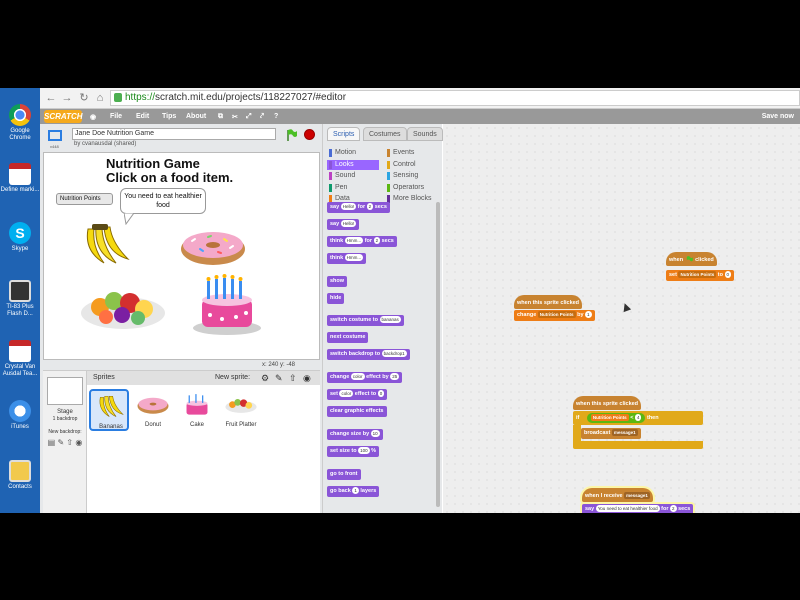 Image resolution: width=800 pixels, height=600 pixels. I want to click on if-block-bottom, so click(638, 445).